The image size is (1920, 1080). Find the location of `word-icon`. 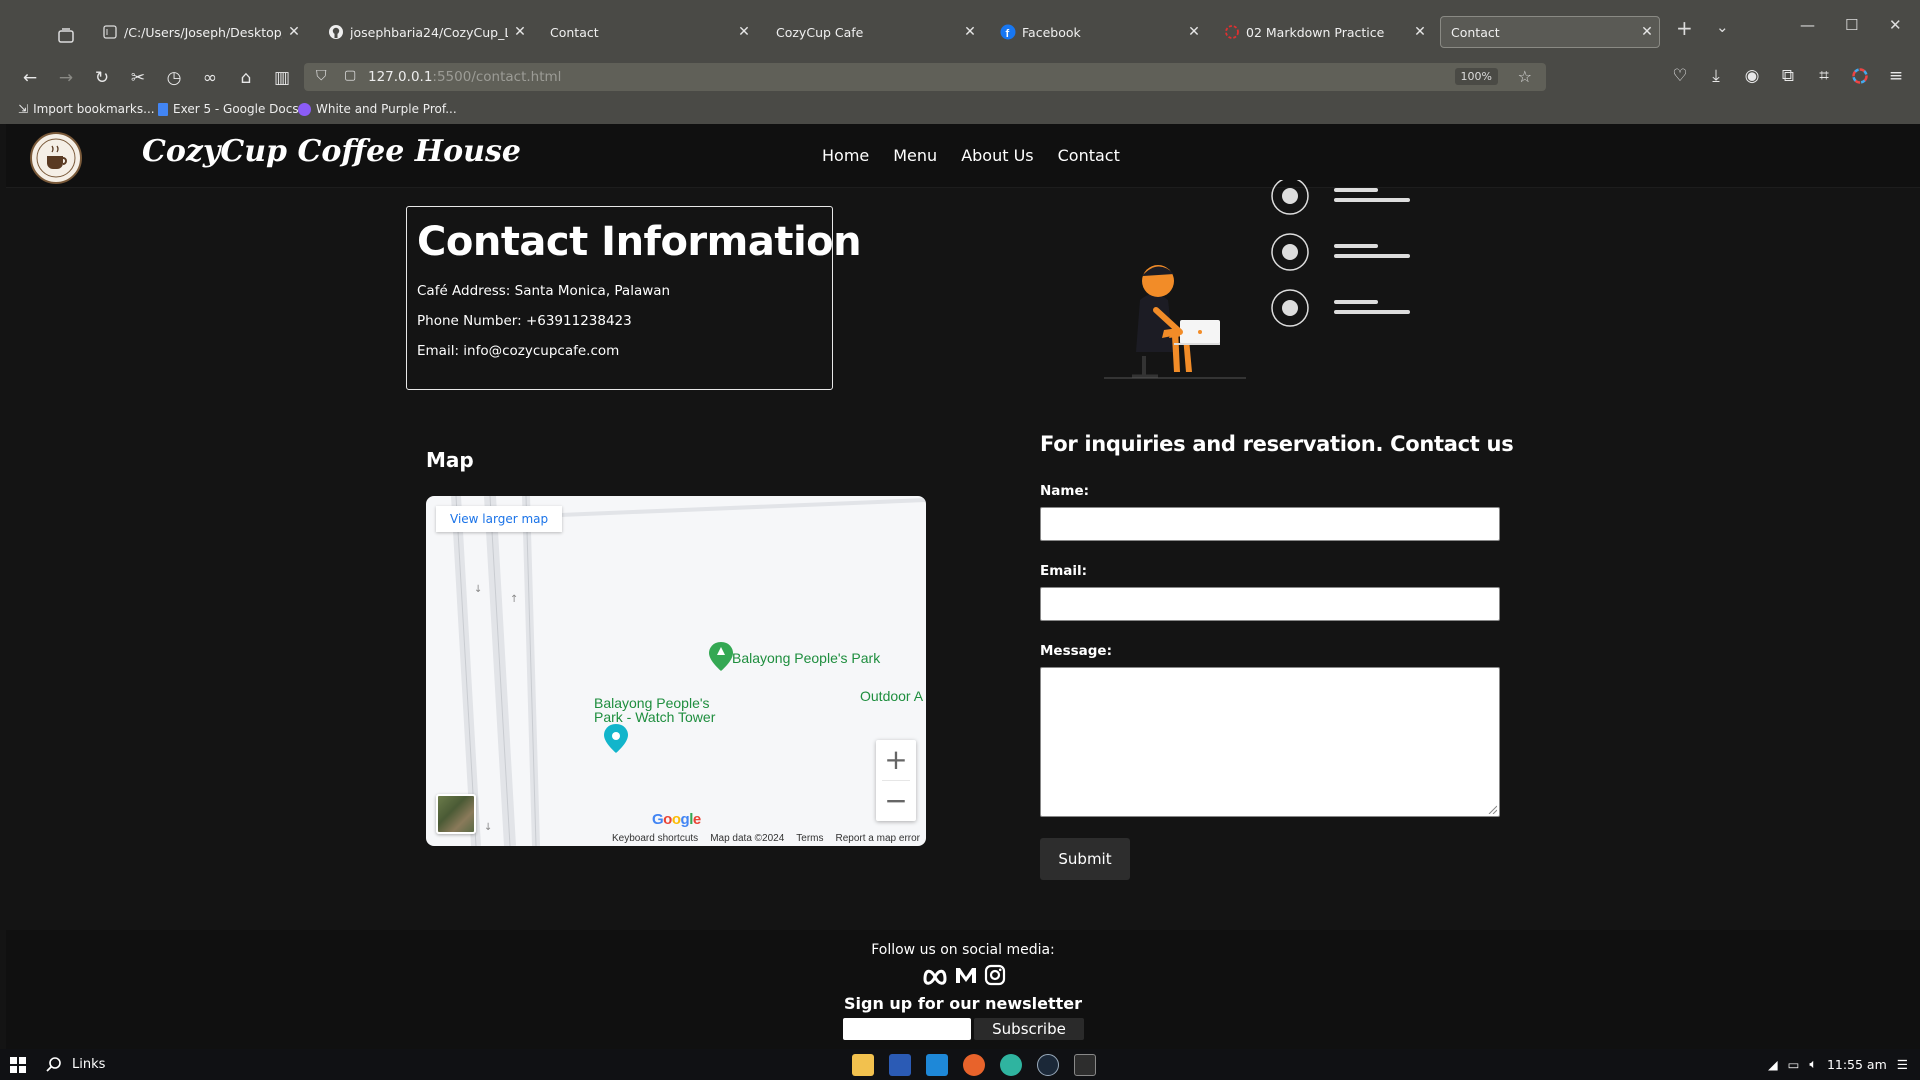

word-icon is located at coordinates (900, 1065).